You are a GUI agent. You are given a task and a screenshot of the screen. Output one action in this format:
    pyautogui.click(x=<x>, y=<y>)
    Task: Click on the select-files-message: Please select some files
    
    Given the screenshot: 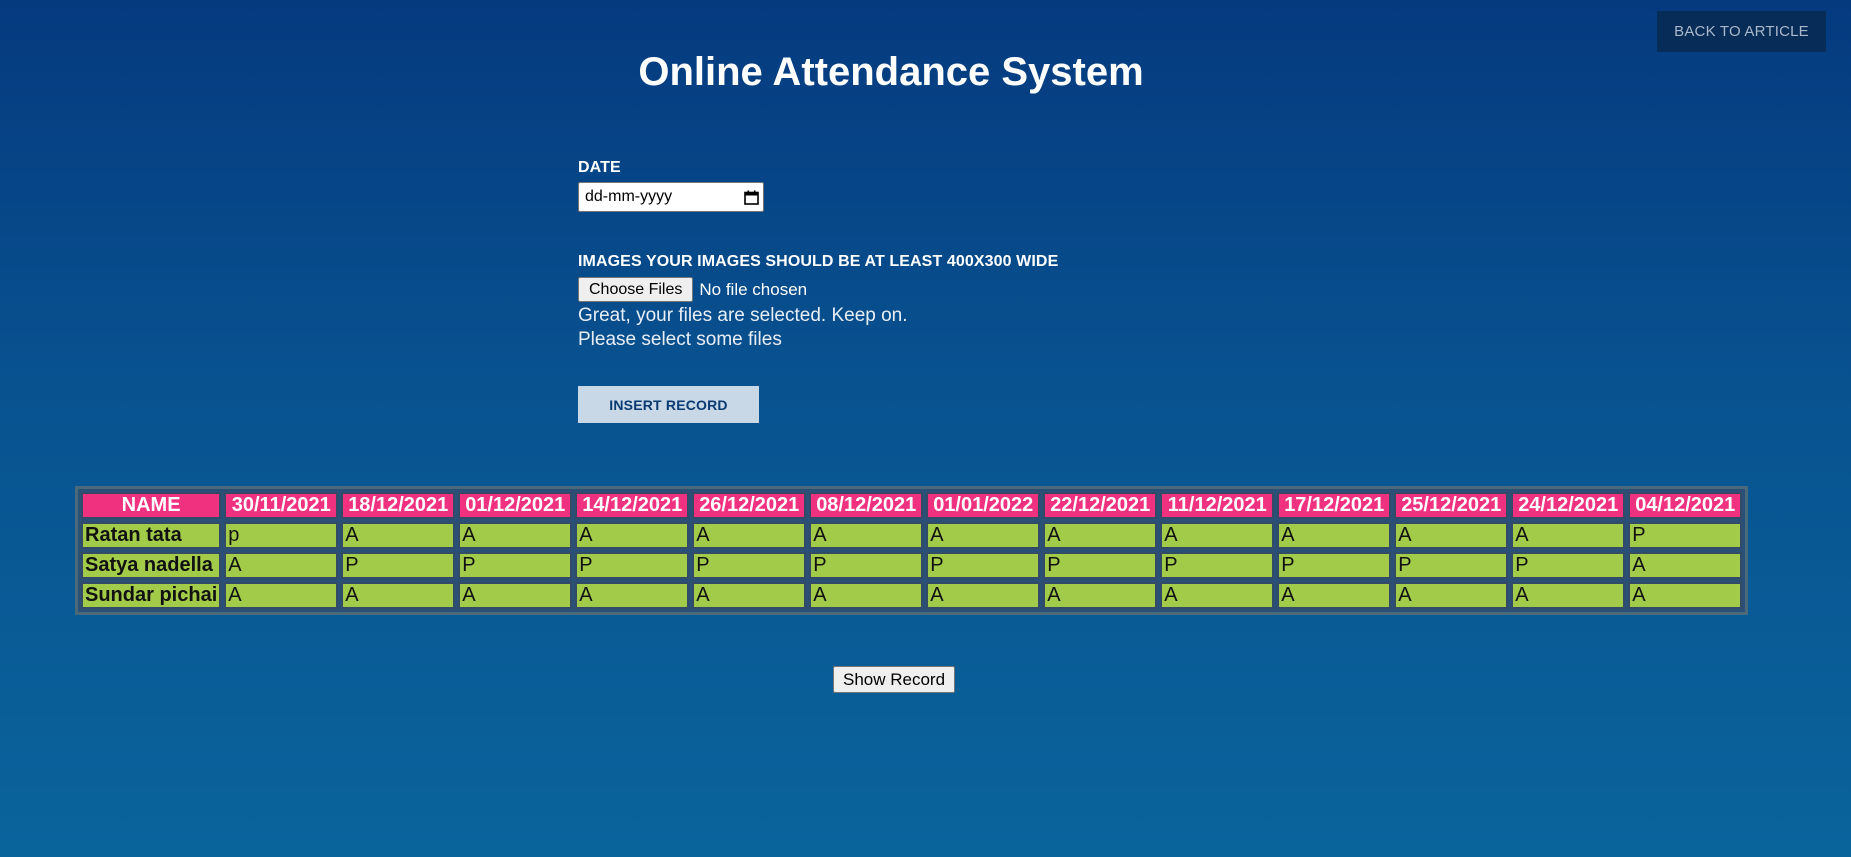 What is the action you would take?
    pyautogui.click(x=680, y=339)
    